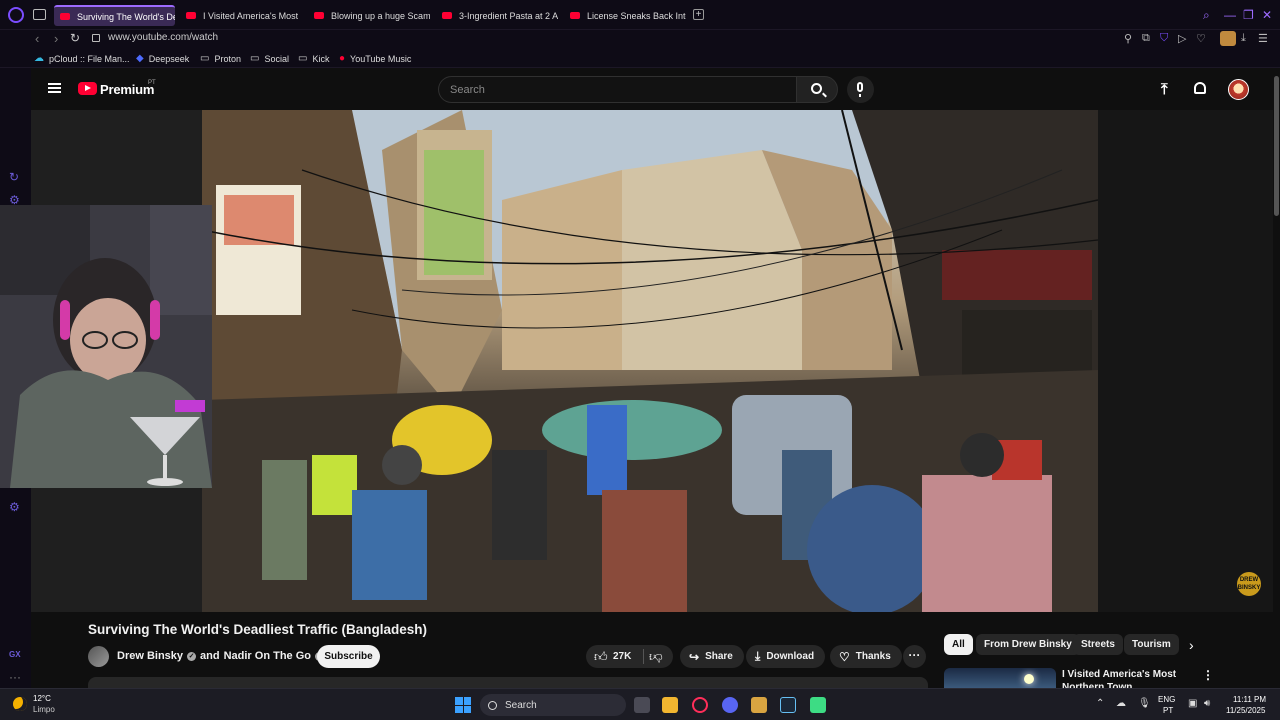 The image size is (1280, 720). I want to click on start-windows-icon, so click(463, 705).